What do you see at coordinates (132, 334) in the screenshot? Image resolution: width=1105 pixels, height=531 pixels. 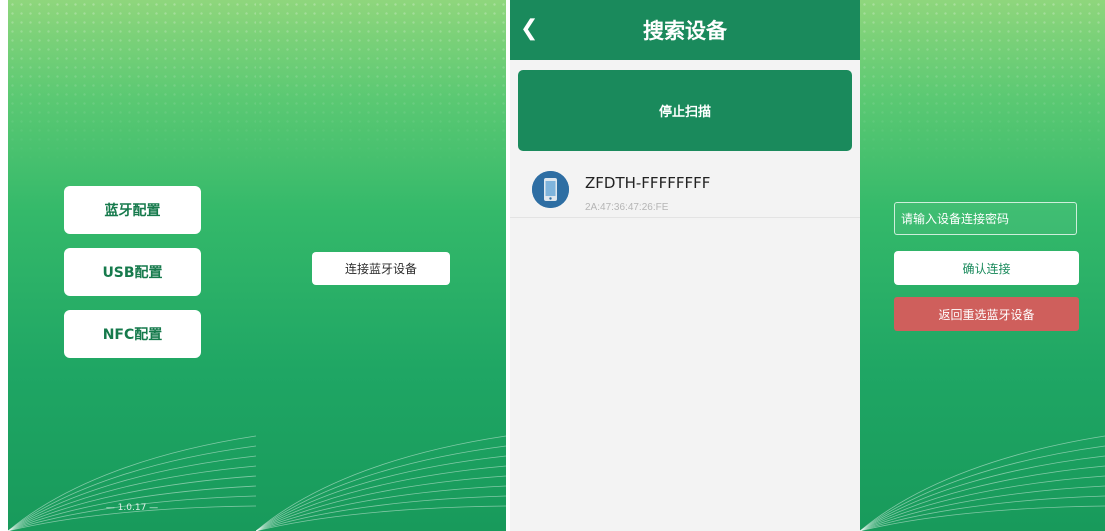 I see `nfc-config-button: NFC配置` at bounding box center [132, 334].